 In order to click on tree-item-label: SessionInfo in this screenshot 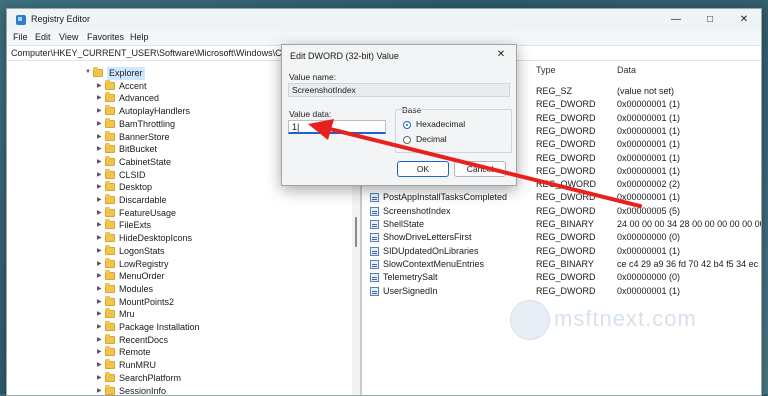, I will do `click(143, 390)`.